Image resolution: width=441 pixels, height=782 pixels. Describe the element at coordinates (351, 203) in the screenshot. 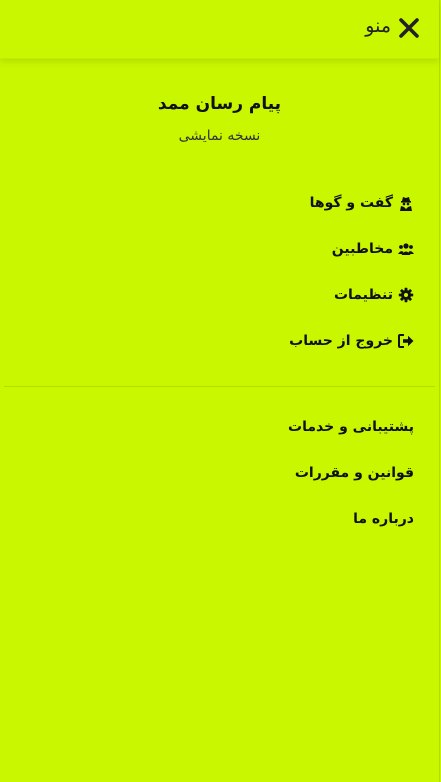

I see `menu-item-label: گفت و گوها` at that location.